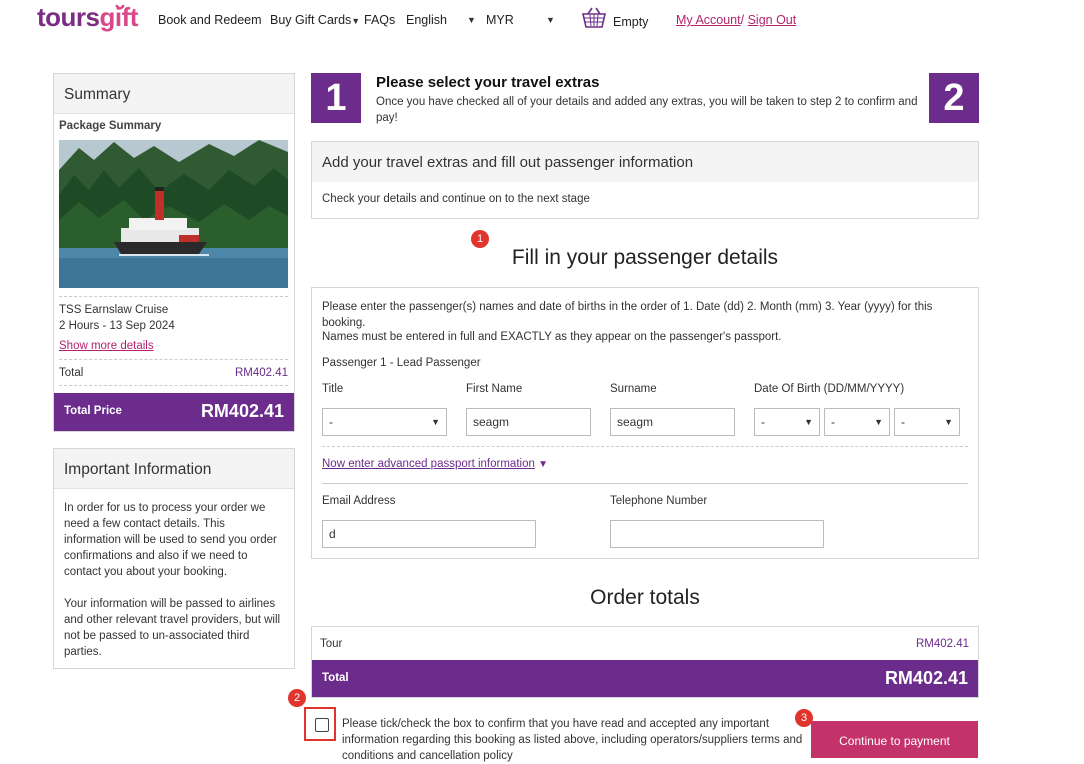  I want to click on order-totals-panel: Tour RM402.41 Total RM402.41, so click(645, 662).